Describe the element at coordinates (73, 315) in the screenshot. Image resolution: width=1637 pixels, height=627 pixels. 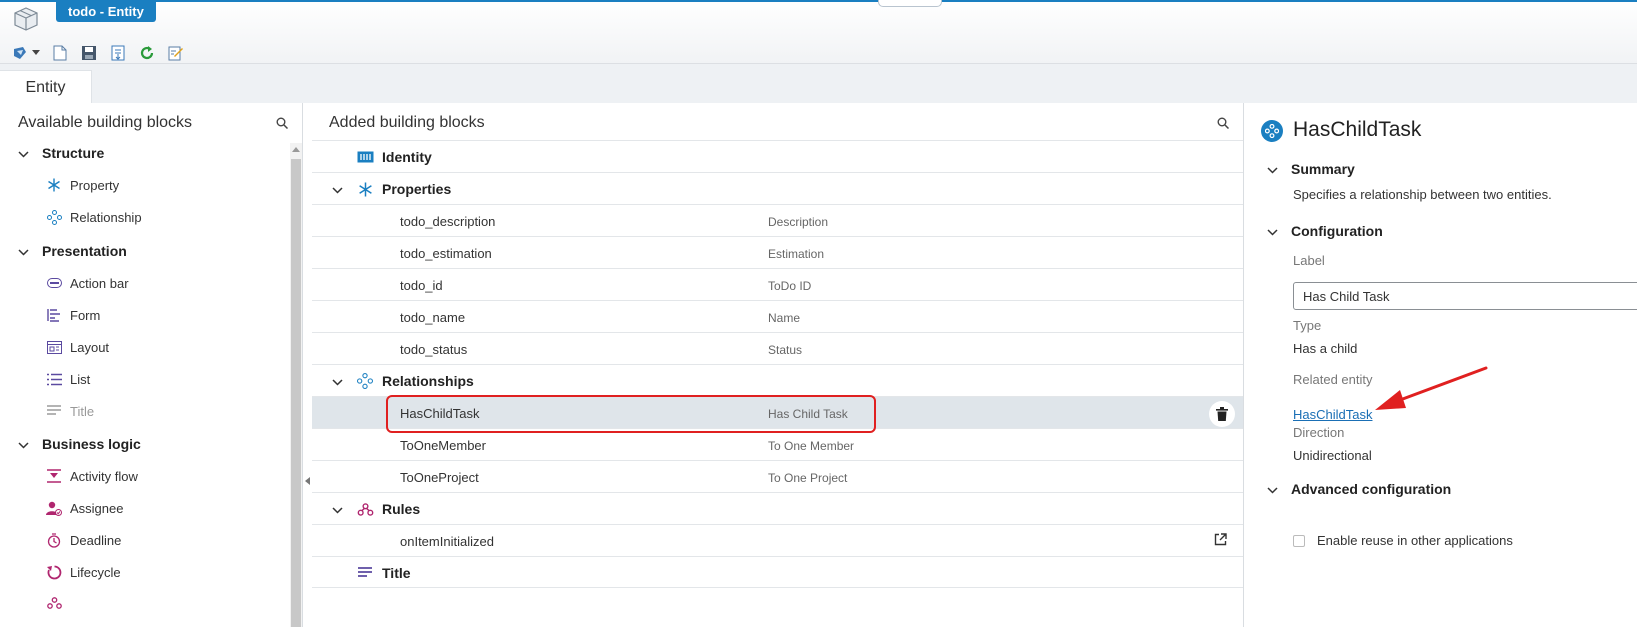
I see `block-form: Form` at that location.